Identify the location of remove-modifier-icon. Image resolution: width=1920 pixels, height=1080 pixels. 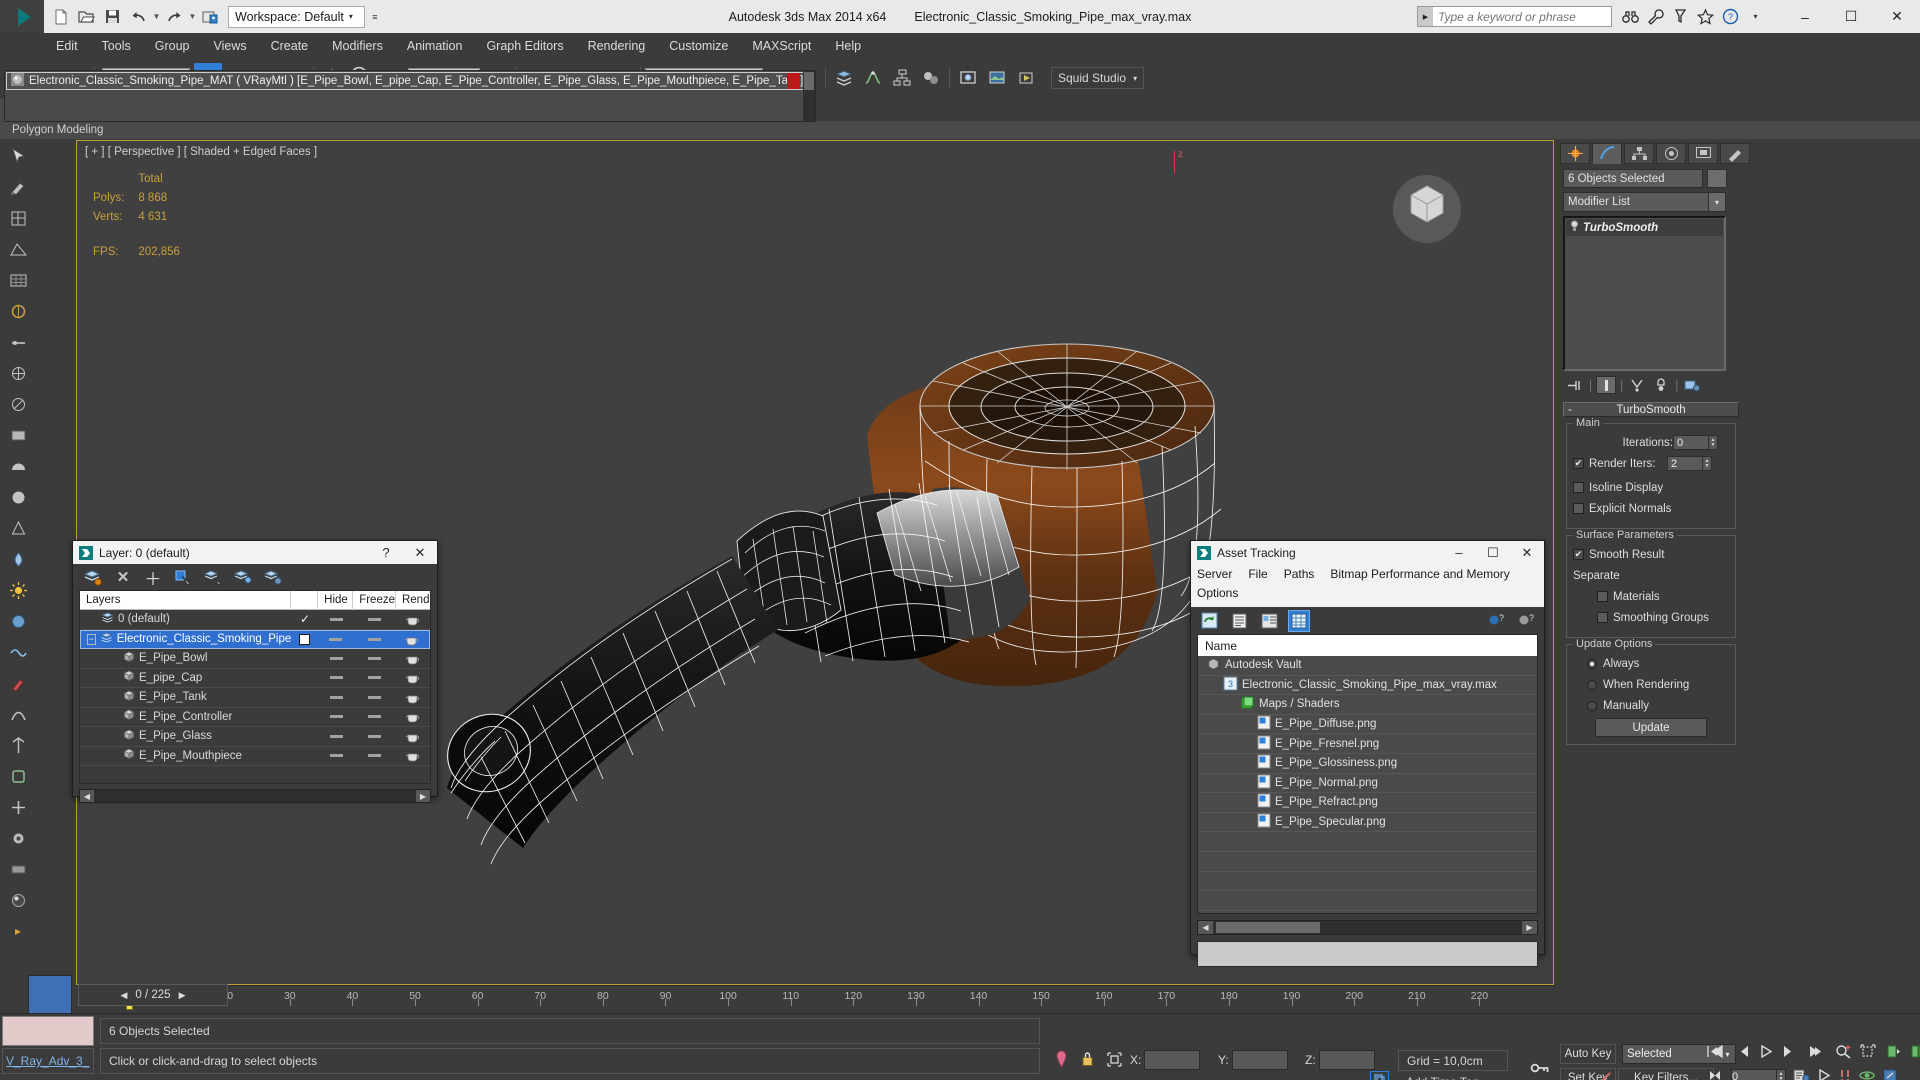
(1661, 385).